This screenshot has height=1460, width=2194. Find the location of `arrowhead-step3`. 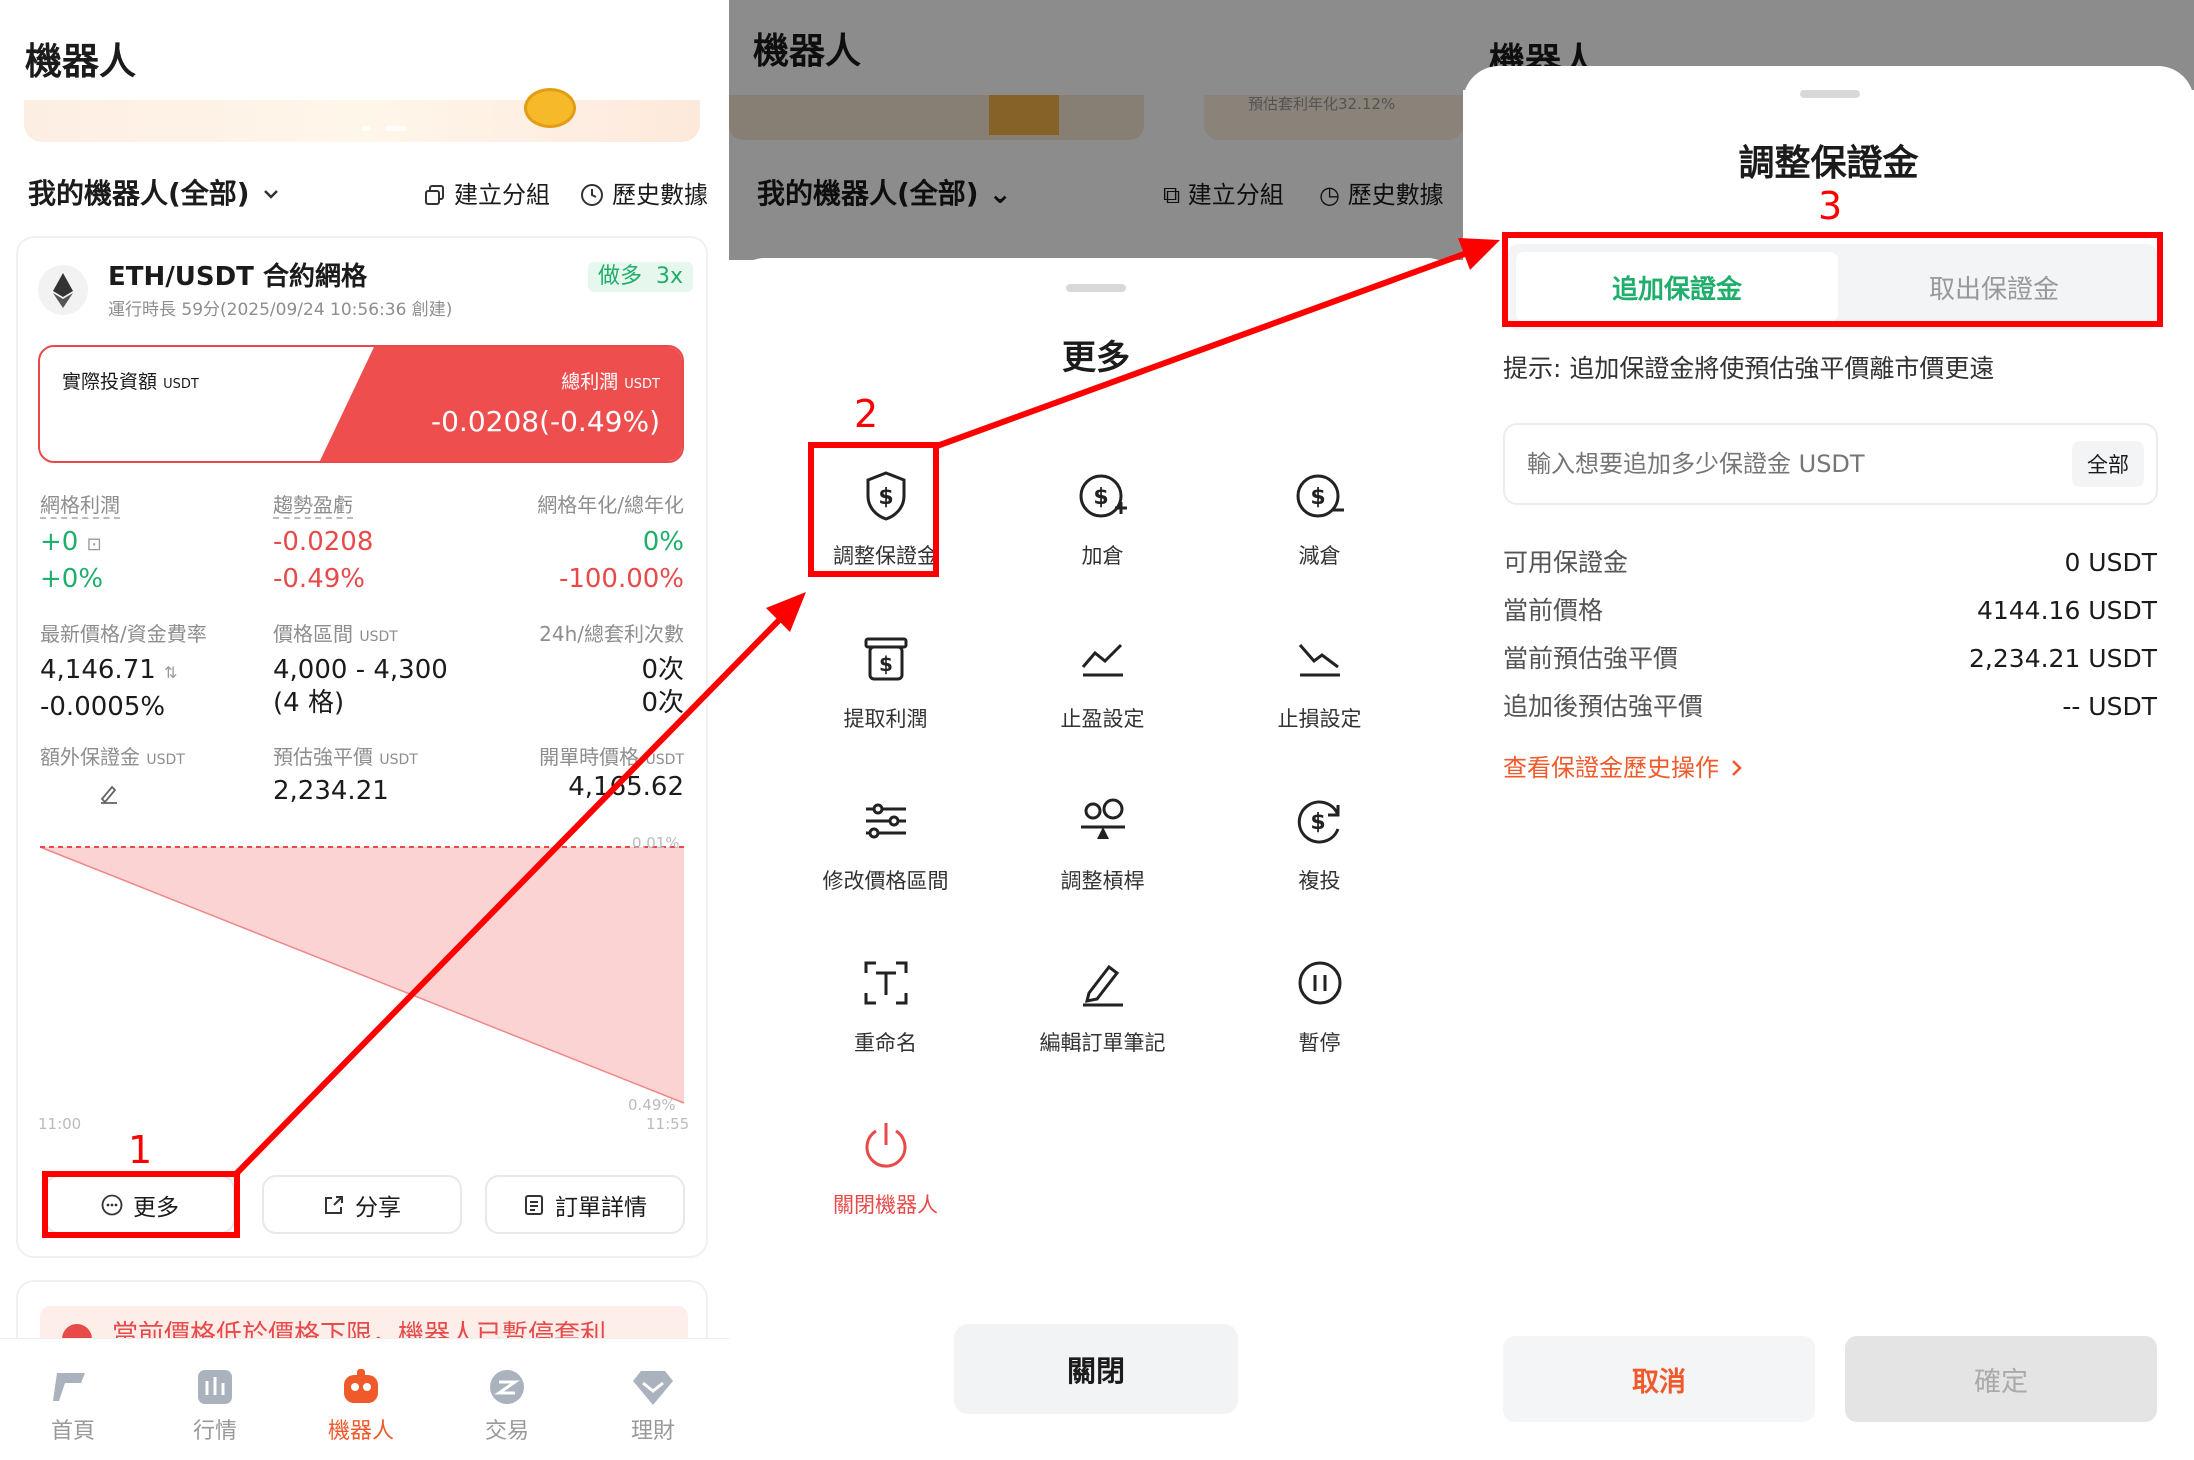

arrowhead-step3 is located at coordinates (1479, 254).